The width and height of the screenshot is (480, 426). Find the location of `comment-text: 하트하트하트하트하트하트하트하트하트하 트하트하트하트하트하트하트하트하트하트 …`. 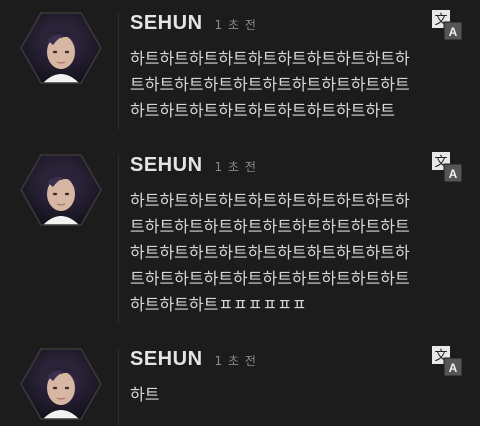

comment-text: 하트하트하트하트하트하트하트하트하트하 트하트하트하트하트하트하트하트하트하트 … is located at coordinates (290, 85).